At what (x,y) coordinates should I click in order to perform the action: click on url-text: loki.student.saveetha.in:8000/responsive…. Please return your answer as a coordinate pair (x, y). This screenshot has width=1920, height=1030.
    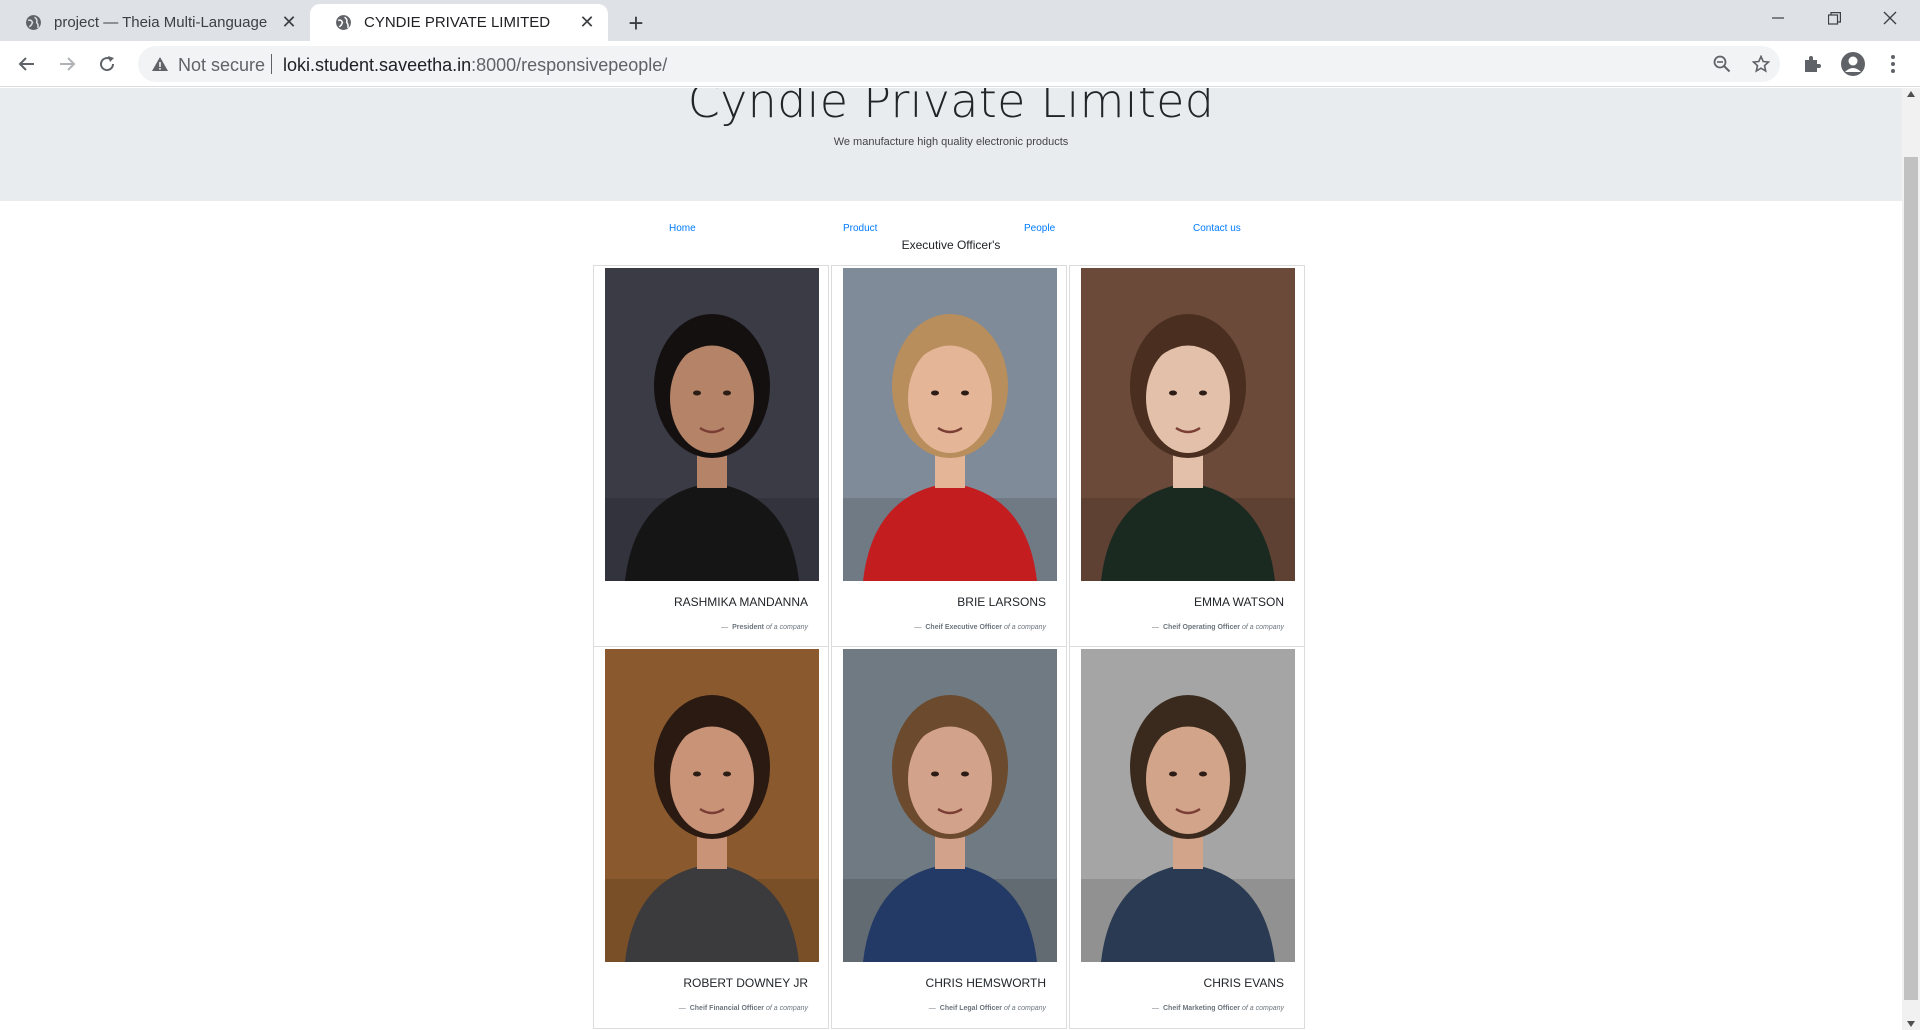
    Looking at the image, I should click on (475, 65).